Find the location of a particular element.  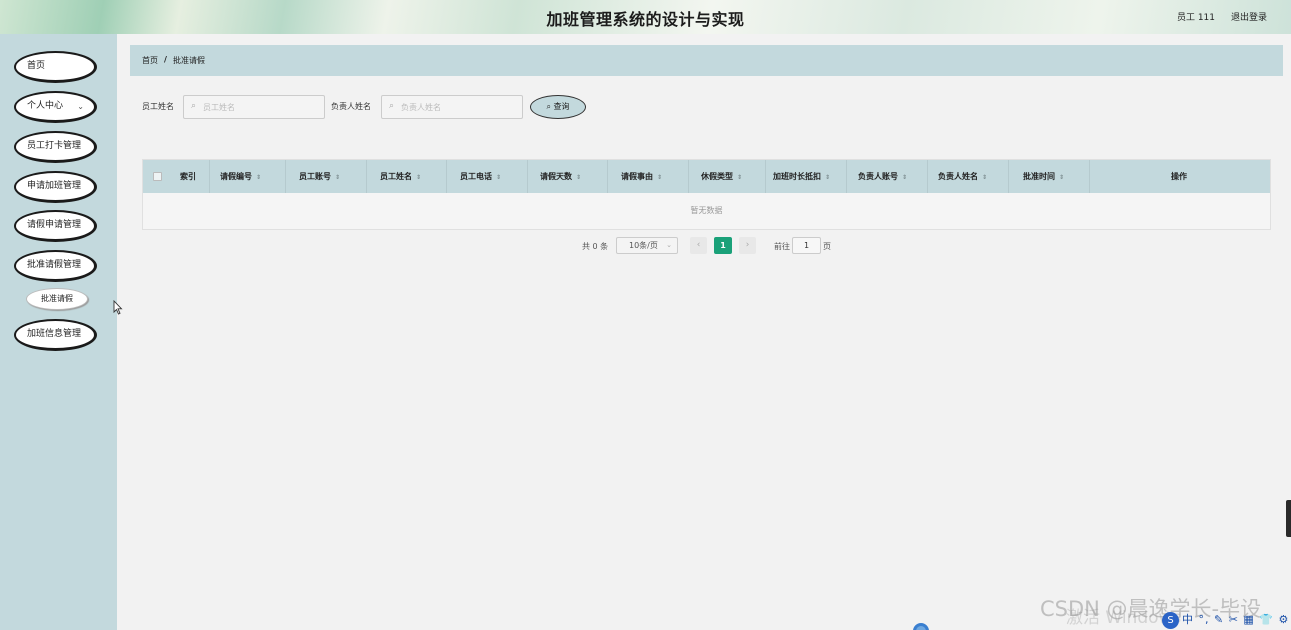

column-header-leave-reason: 请假事由 ⇕ is located at coordinates (641, 176).